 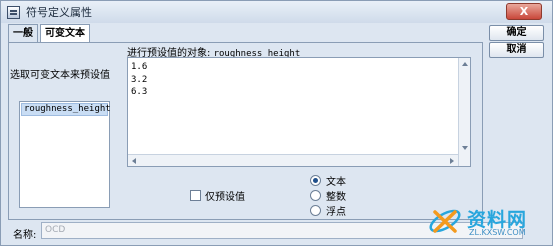 What do you see at coordinates (25, 235) in the screenshot?
I see `name-label: 名称:` at bounding box center [25, 235].